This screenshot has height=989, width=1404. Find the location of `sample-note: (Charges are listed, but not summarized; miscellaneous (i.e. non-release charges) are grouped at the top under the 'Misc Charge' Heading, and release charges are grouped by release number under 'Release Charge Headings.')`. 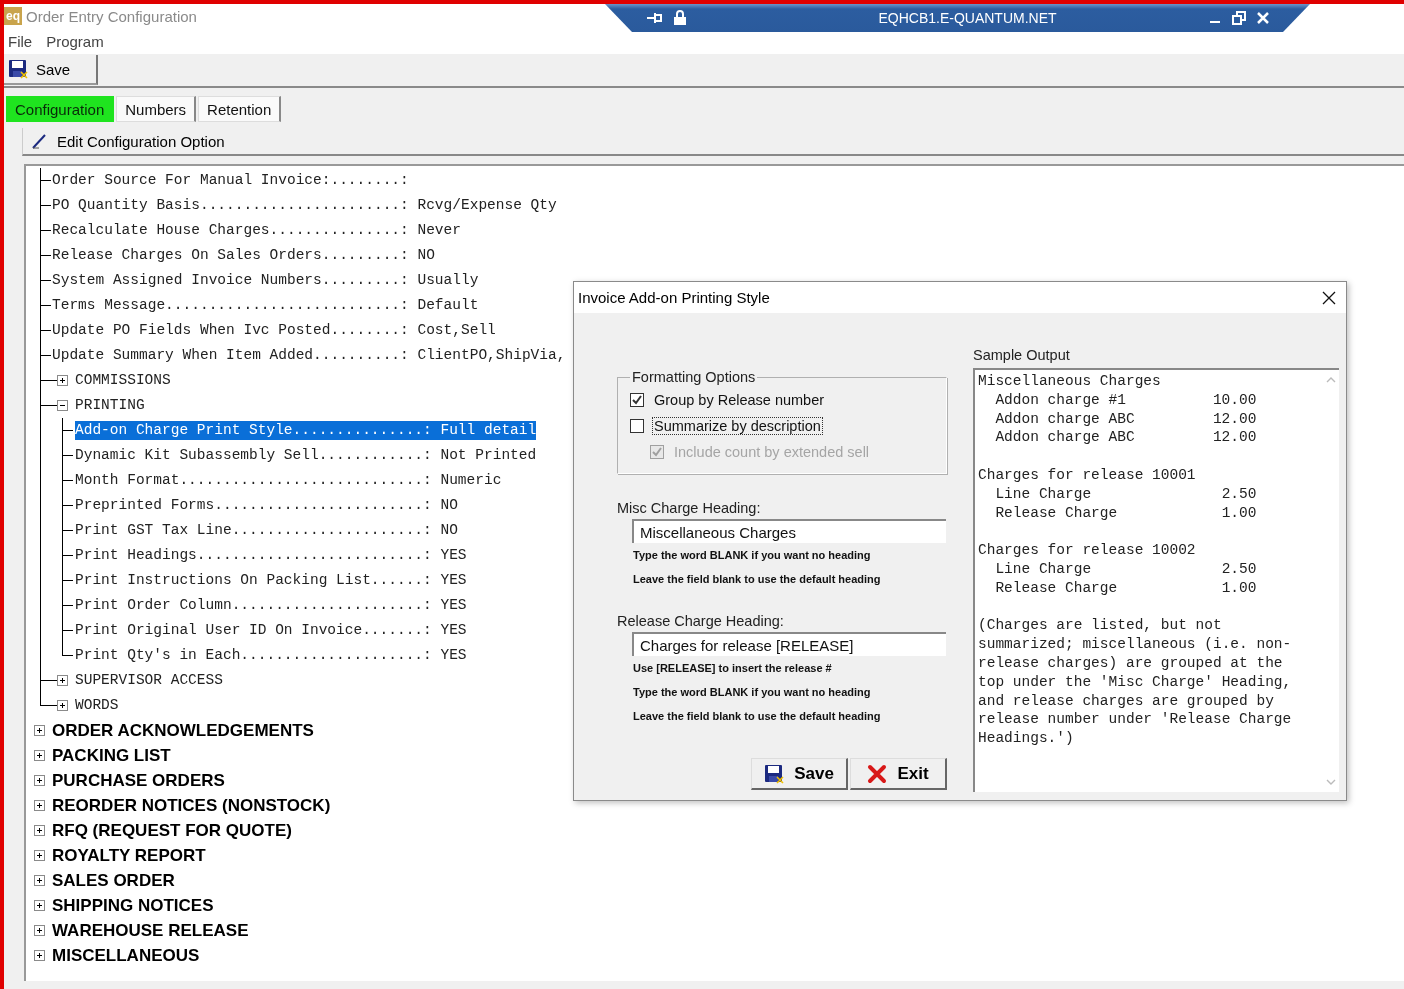

sample-note: (Charges are listed, but not summarized; miscellaneous (i.e. non-release charges) are grouped at the top under the 'Misc Charge' Heading, and release charges are grouped by release number under 'Release Charge Headings.') is located at coordinates (1135, 682).